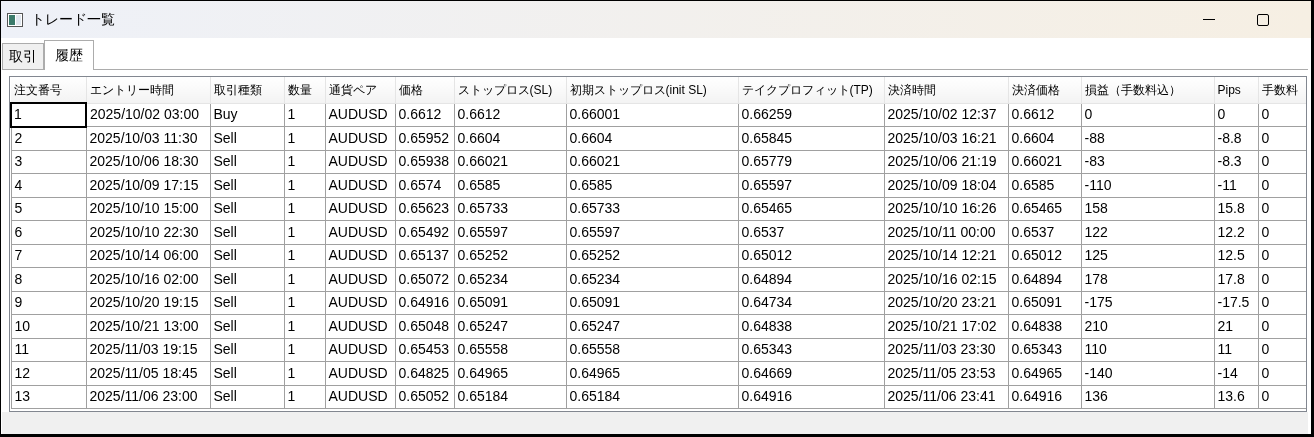  Describe the element at coordinates (247, 90) in the screenshot. I see `column-header: 取引種類` at that location.